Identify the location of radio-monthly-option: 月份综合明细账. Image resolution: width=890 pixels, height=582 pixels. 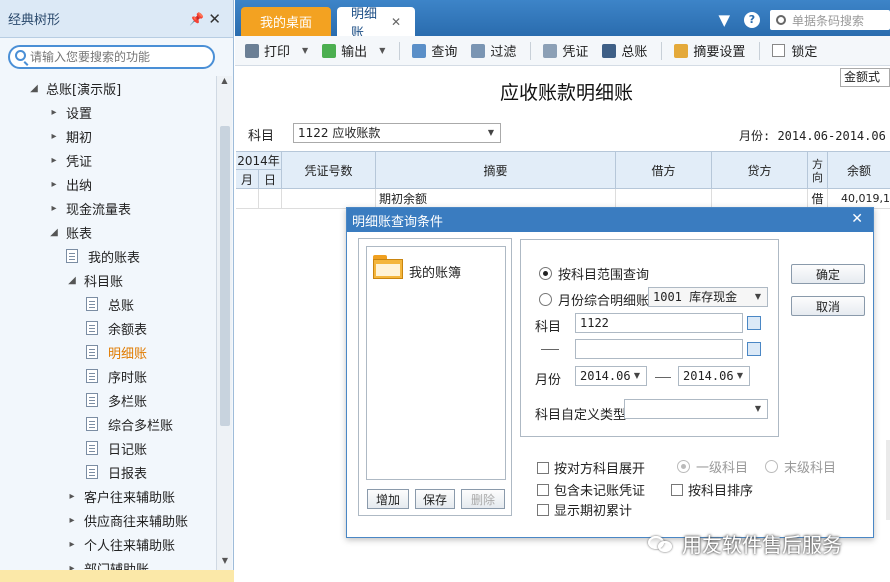
(594, 299).